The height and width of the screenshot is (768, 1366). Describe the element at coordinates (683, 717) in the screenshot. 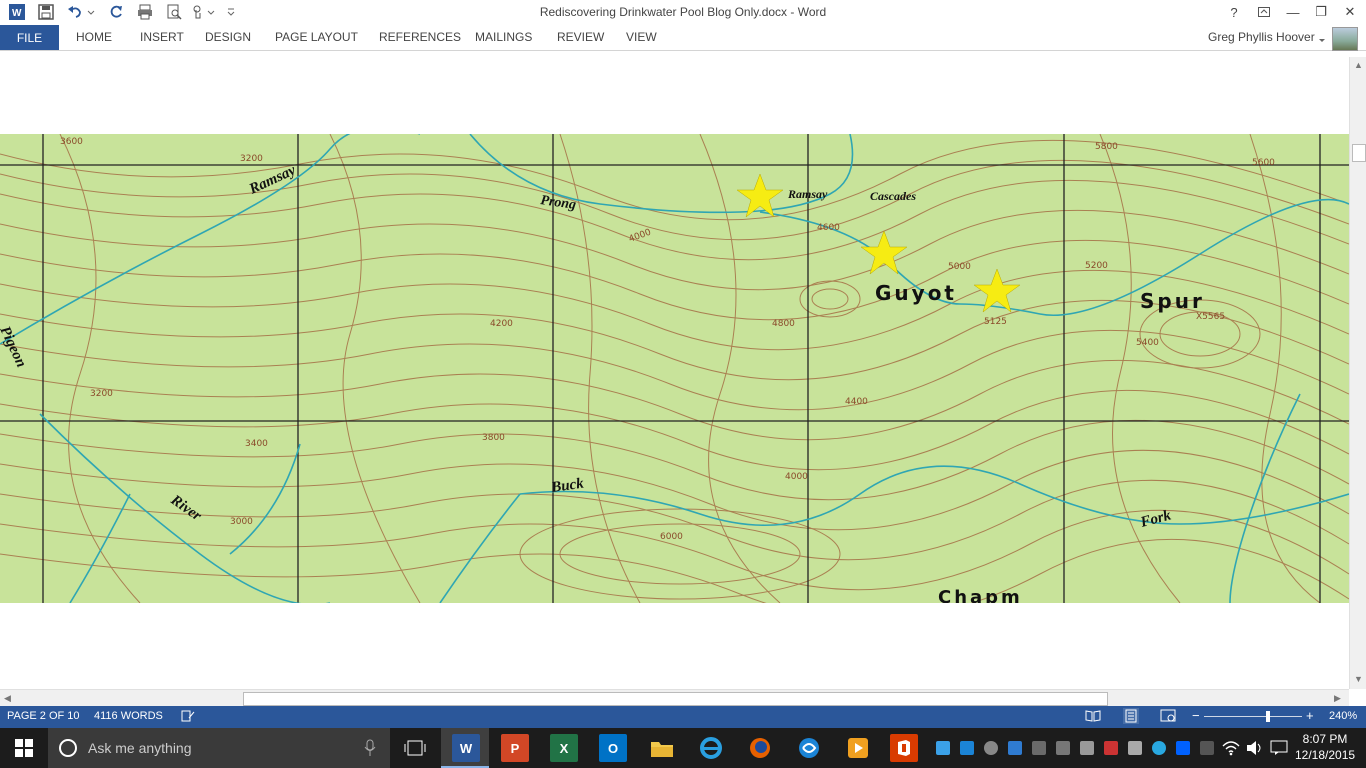

I see `status-bar: PAGE 2 OF 10 4116 WORDS − + 240%` at that location.